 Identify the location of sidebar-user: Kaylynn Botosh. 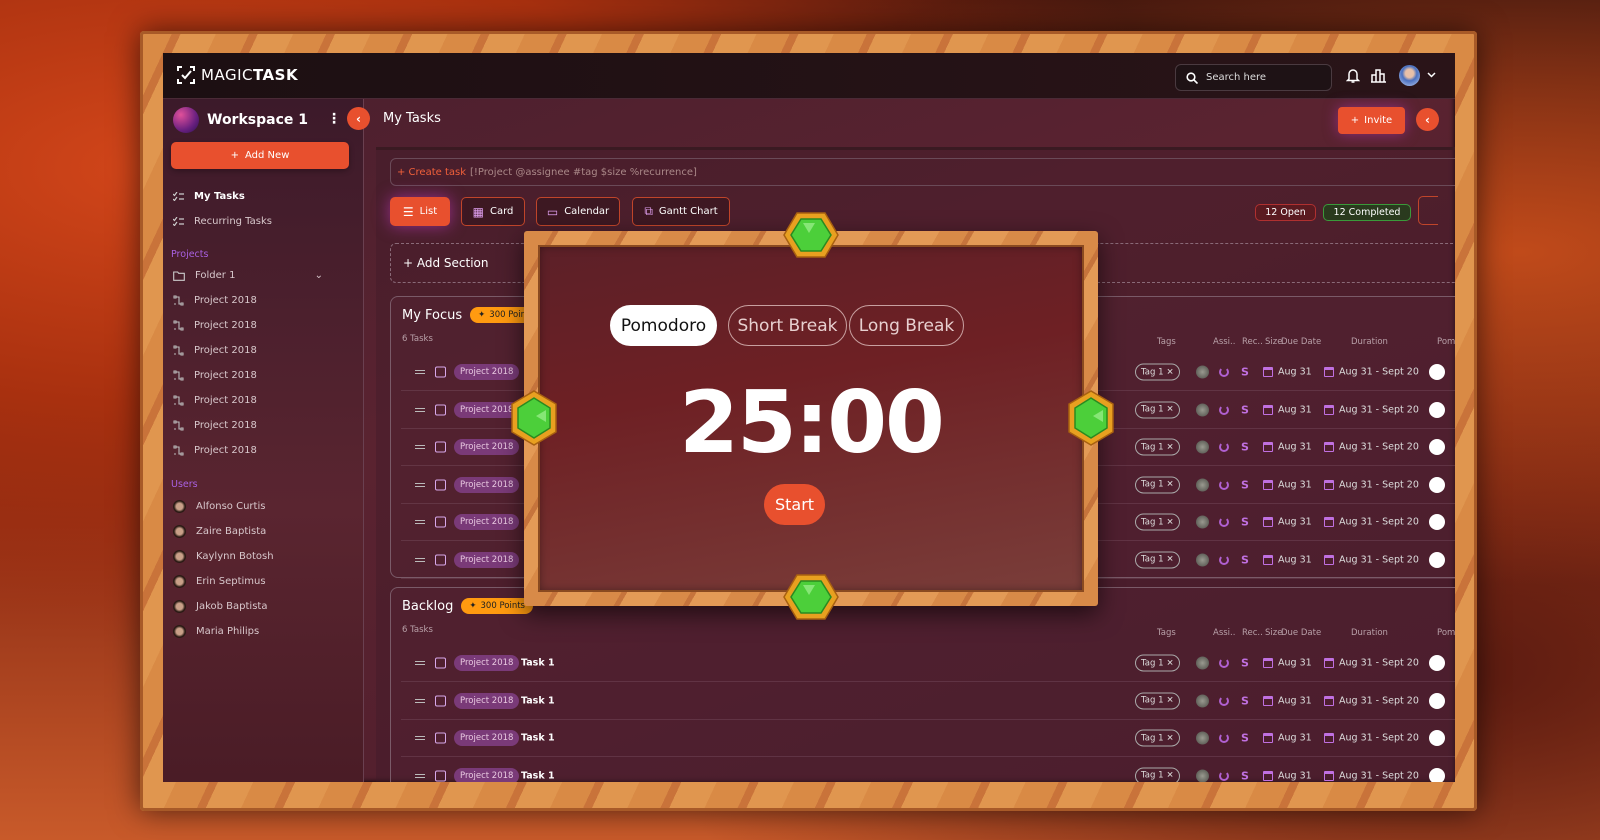
(223, 556).